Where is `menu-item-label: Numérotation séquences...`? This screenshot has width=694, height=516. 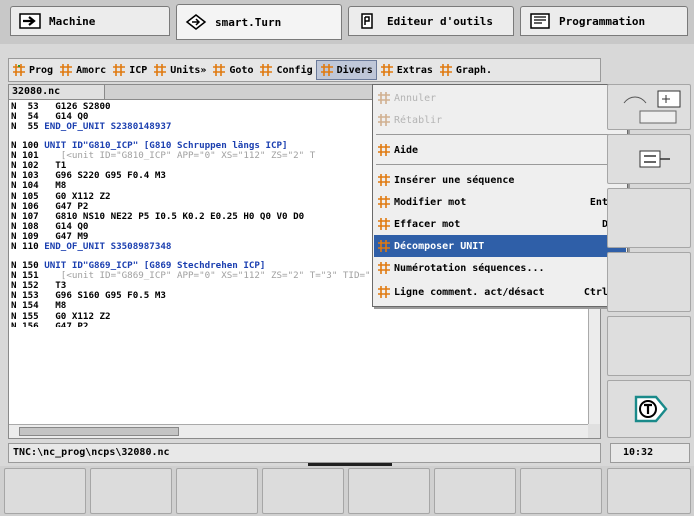
menu-item-label: Numérotation séquences... is located at coordinates (469, 268).